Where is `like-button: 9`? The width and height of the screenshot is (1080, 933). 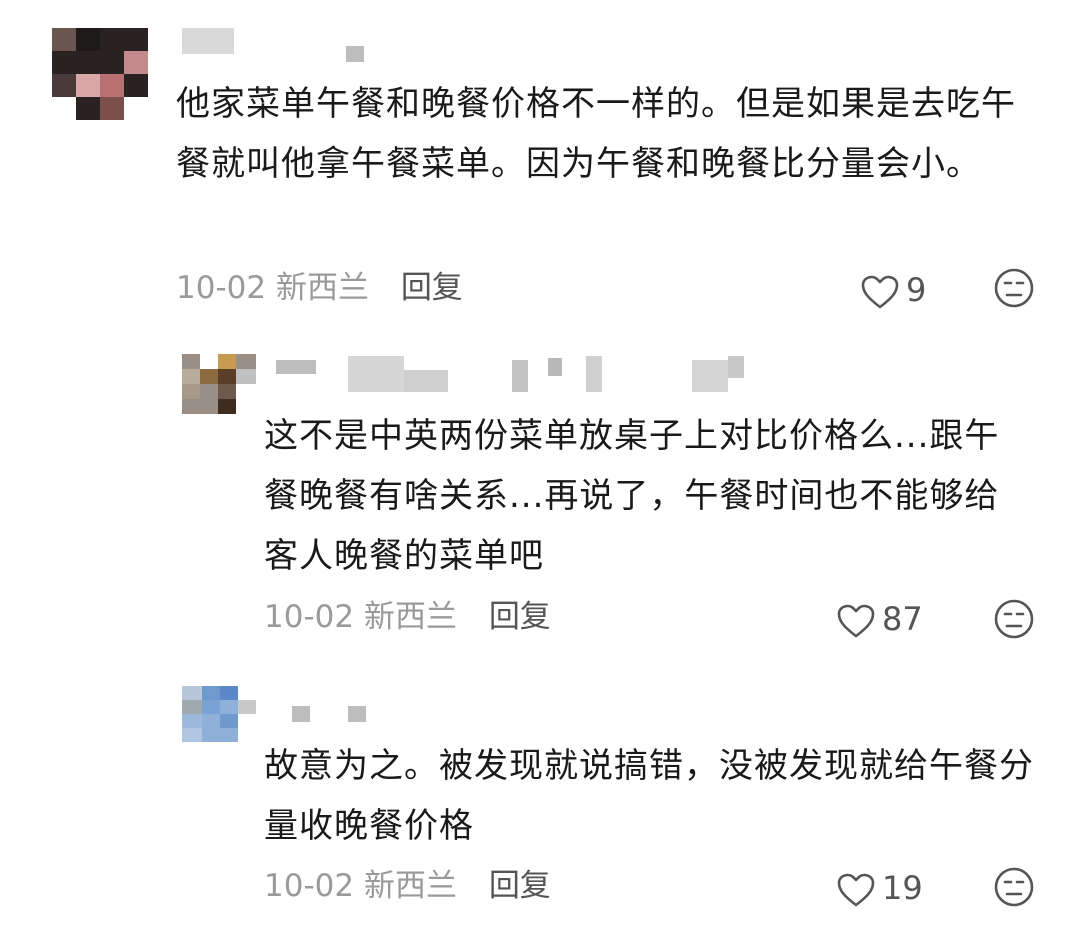
like-button: 9 is located at coordinates (893, 290).